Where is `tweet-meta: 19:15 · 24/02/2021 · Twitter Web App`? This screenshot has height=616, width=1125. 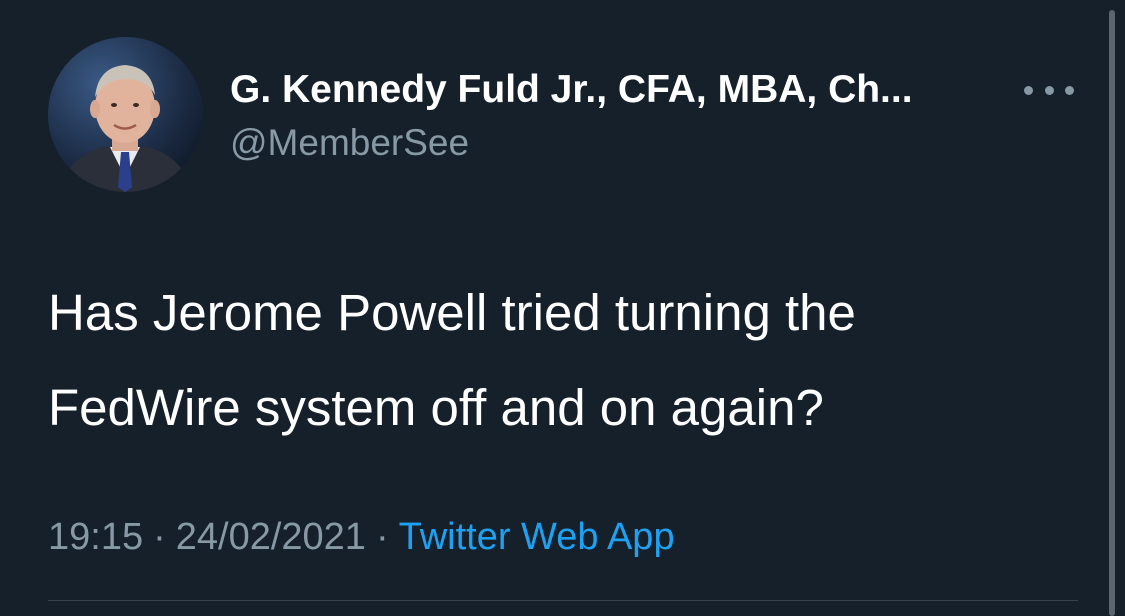
tweet-meta: 19:15 · 24/02/2021 · Twitter Web App is located at coordinates (361, 537).